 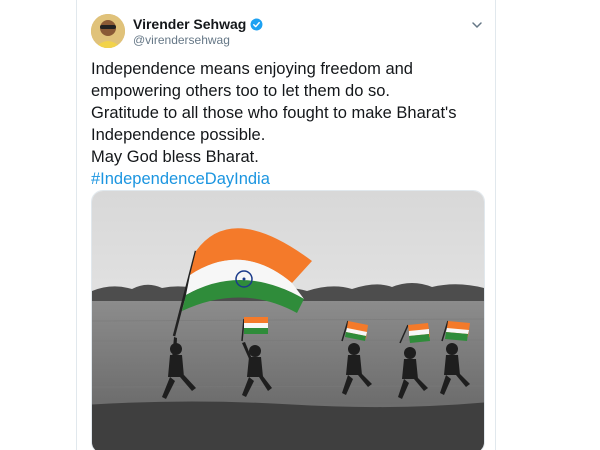 I want to click on name-row: Virender Sehwag, so click(x=198, y=24).